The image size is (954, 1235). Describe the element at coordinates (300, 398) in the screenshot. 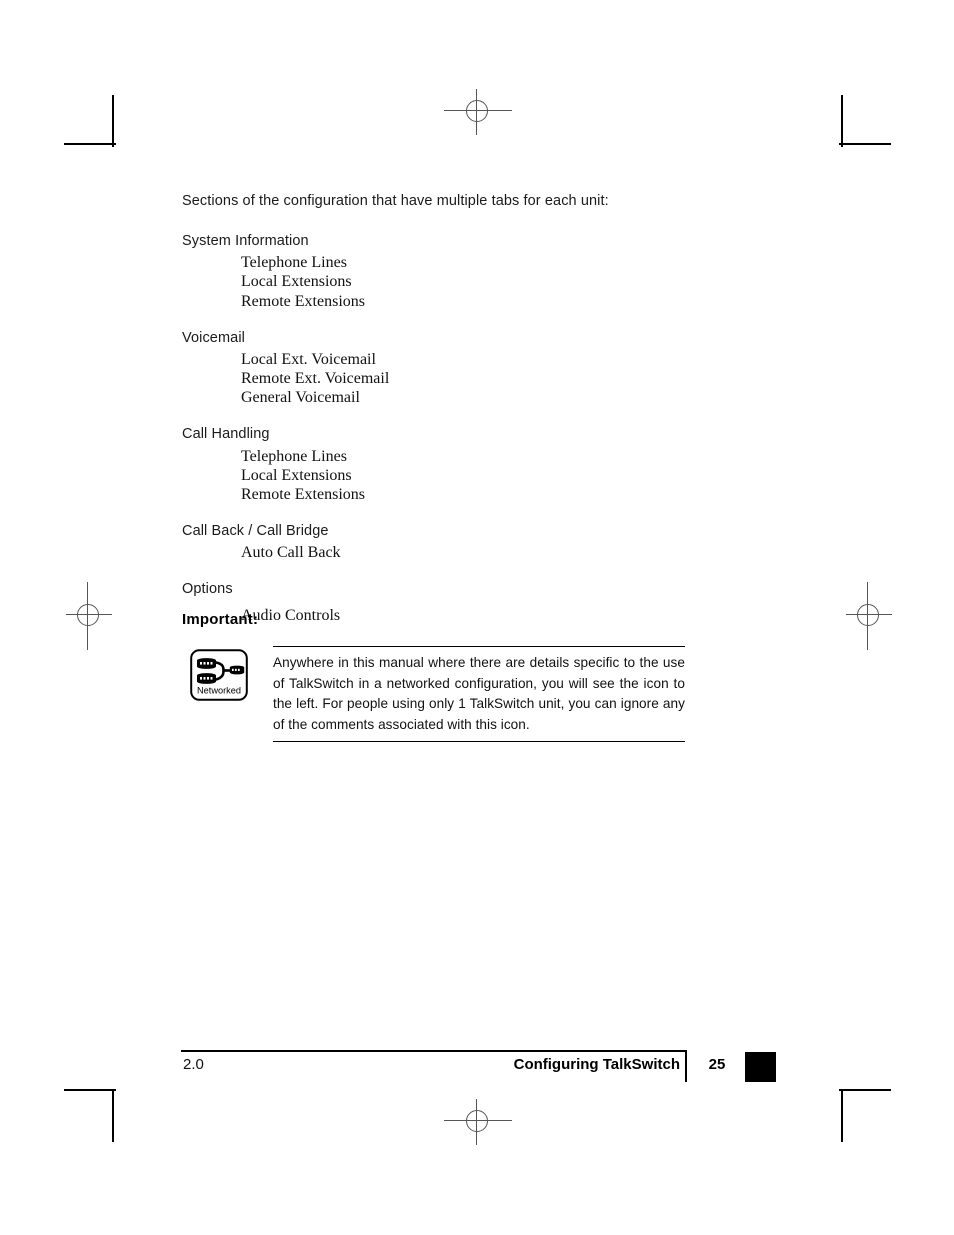

I see `list-item: General Voicemail` at that location.